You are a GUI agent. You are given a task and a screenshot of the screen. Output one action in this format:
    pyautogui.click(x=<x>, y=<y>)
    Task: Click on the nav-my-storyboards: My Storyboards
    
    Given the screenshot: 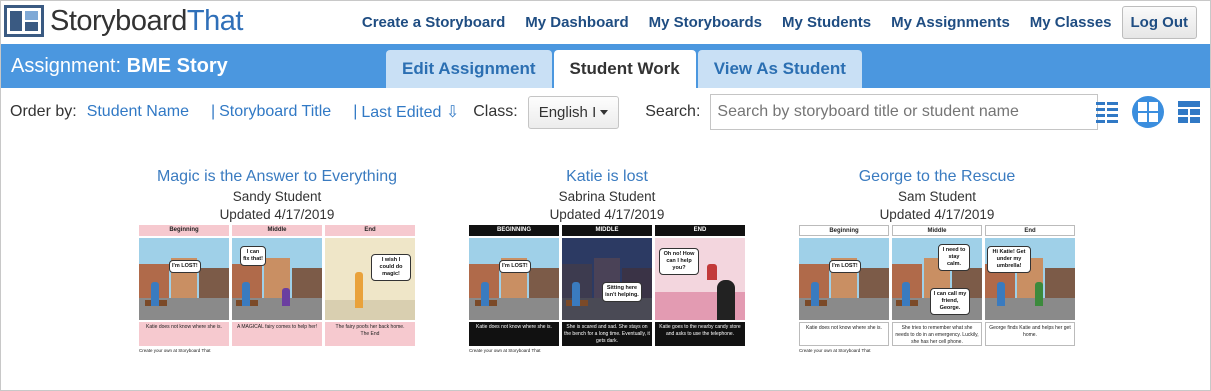 What is the action you would take?
    pyautogui.click(x=705, y=22)
    